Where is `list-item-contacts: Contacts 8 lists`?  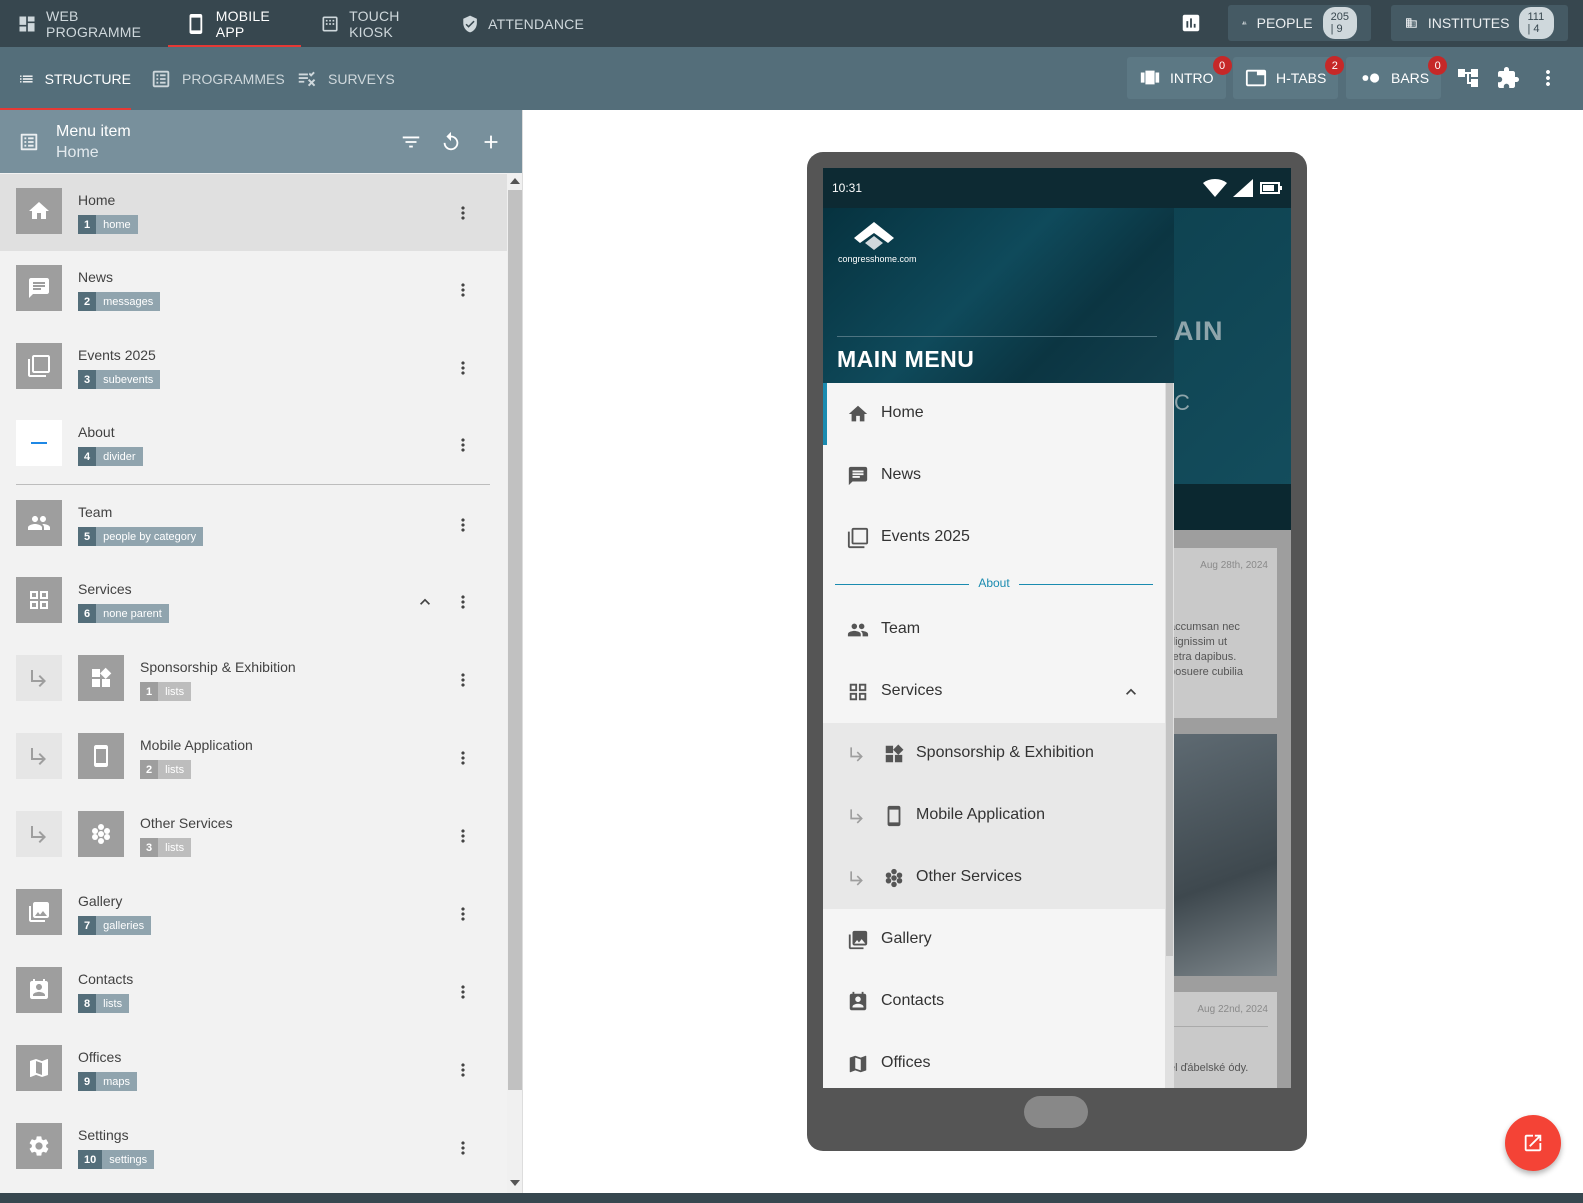 list-item-contacts: Contacts 8 lists is located at coordinates (253, 991).